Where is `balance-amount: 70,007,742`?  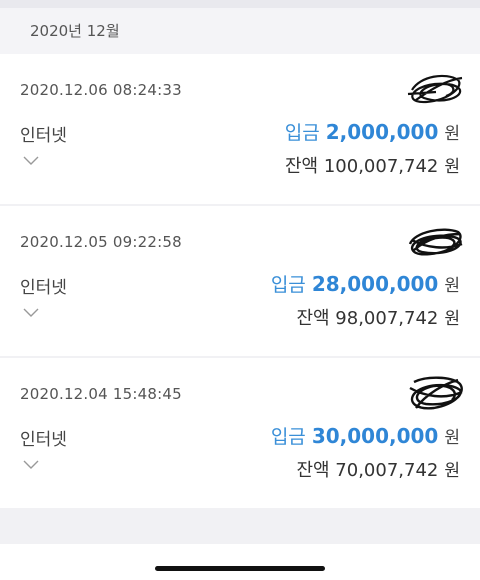
balance-amount: 70,007,742 is located at coordinates (387, 470).